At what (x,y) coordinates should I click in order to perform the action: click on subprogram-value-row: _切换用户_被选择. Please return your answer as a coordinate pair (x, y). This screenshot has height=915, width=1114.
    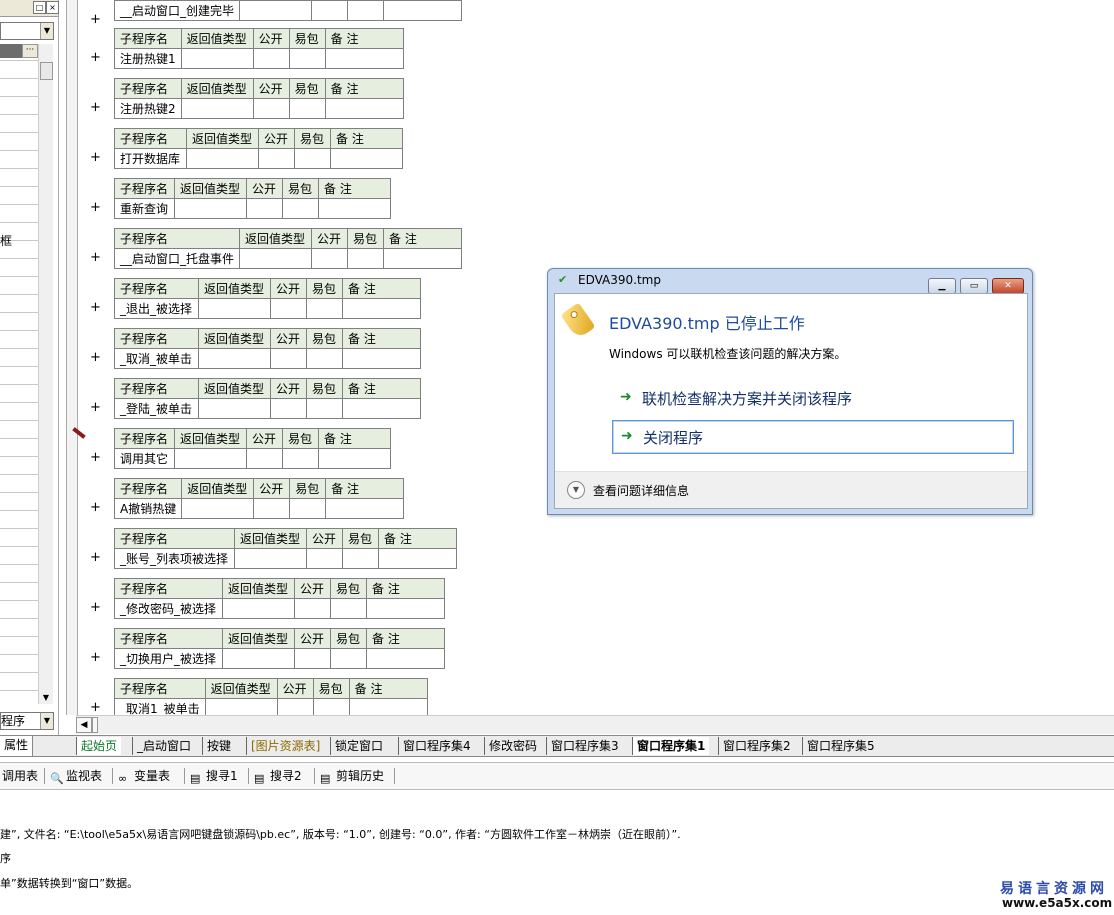
    Looking at the image, I should click on (279, 658).